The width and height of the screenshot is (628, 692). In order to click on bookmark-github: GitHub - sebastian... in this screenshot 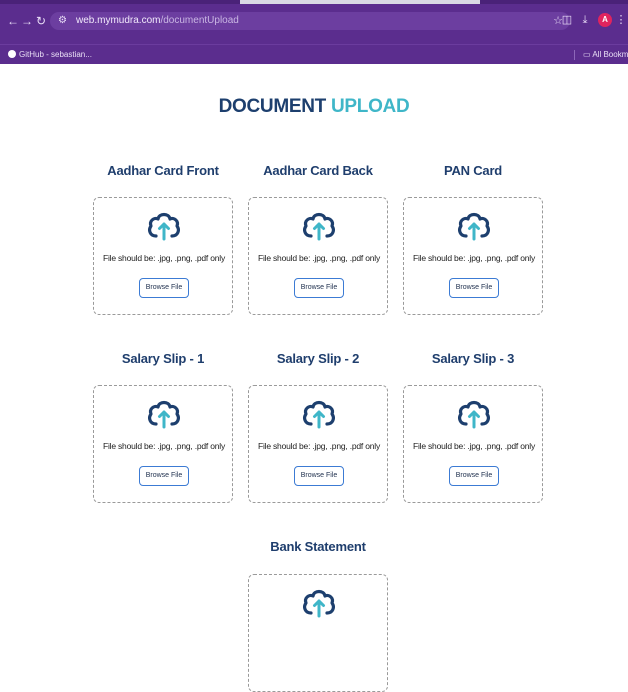, I will do `click(50, 55)`.